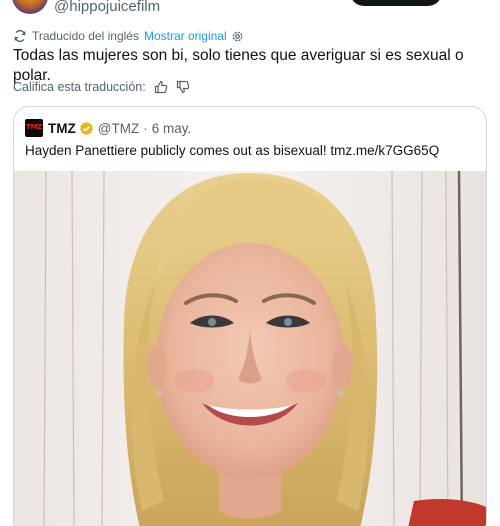 The width and height of the screenshot is (500, 526). Describe the element at coordinates (237, 36) in the screenshot. I see `gear-icon` at that location.